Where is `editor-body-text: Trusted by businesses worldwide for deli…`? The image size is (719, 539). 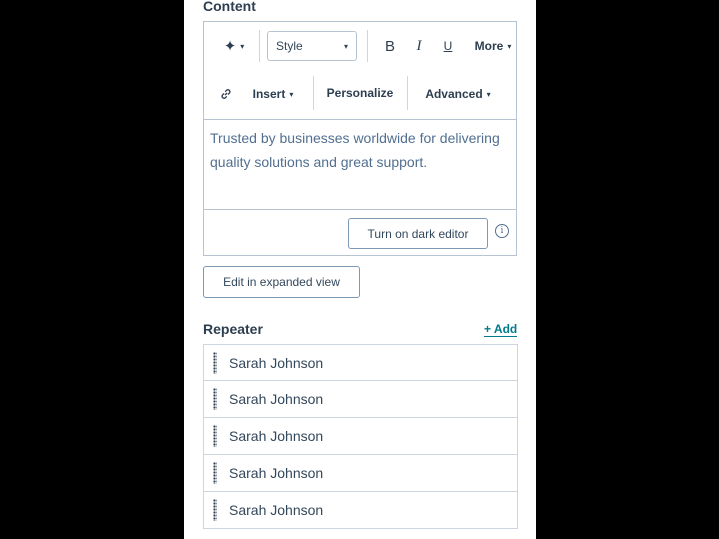 editor-body-text: Trusted by businesses worldwide for deli… is located at coordinates (355, 150).